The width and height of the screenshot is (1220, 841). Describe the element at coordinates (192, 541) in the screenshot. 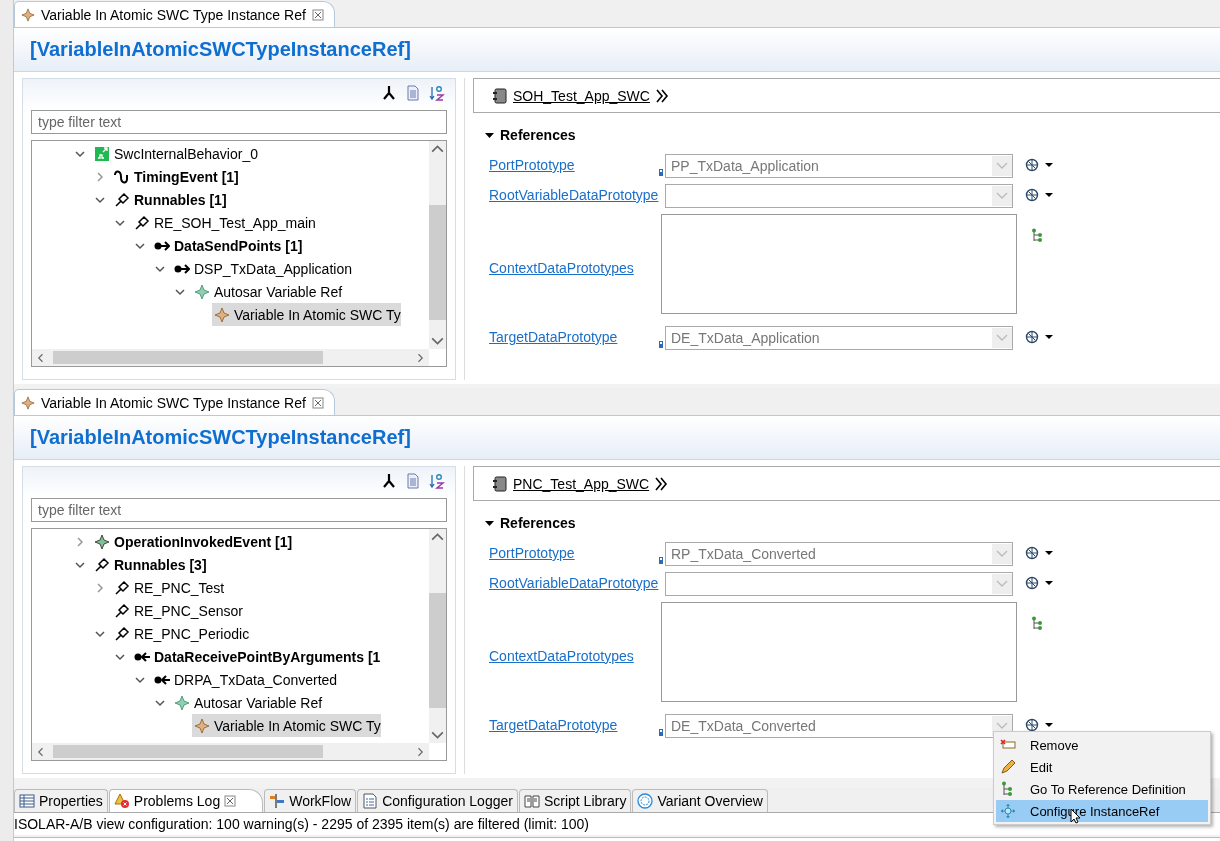

I see `tree-item: OperationInvokedEvent [1]` at that location.